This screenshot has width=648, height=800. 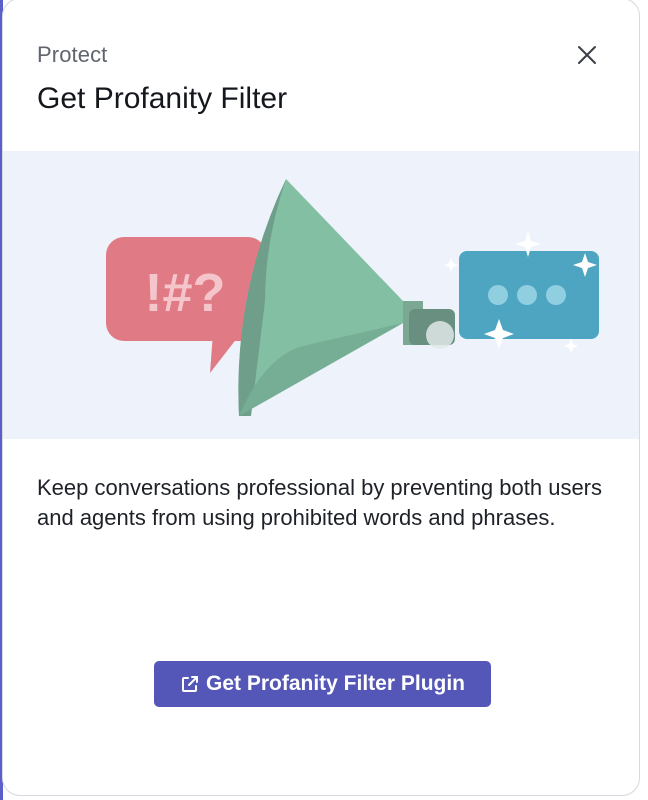 What do you see at coordinates (335, 683) in the screenshot?
I see `get-plugin-button-label: Get Profanity Filter Plugin` at bounding box center [335, 683].